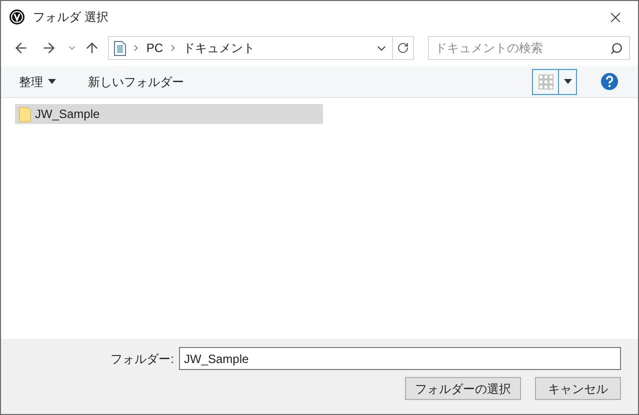 This screenshot has height=415, width=639. What do you see at coordinates (578, 388) in the screenshot?
I see `cancel-button: キャンセル` at bounding box center [578, 388].